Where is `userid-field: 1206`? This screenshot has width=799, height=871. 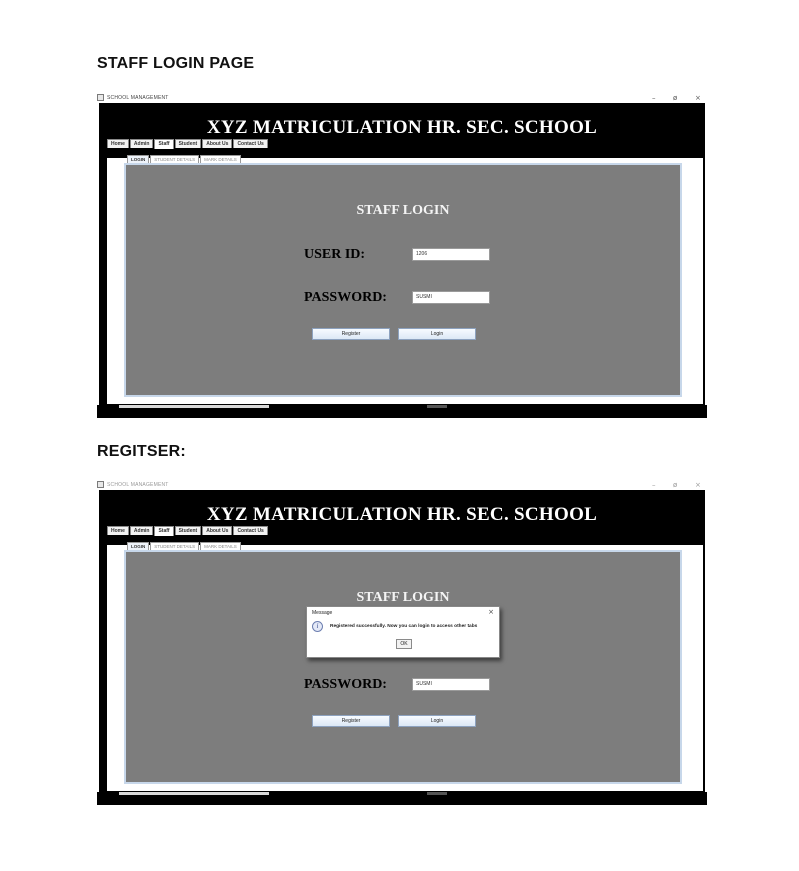
userid-field: 1206 is located at coordinates (451, 254).